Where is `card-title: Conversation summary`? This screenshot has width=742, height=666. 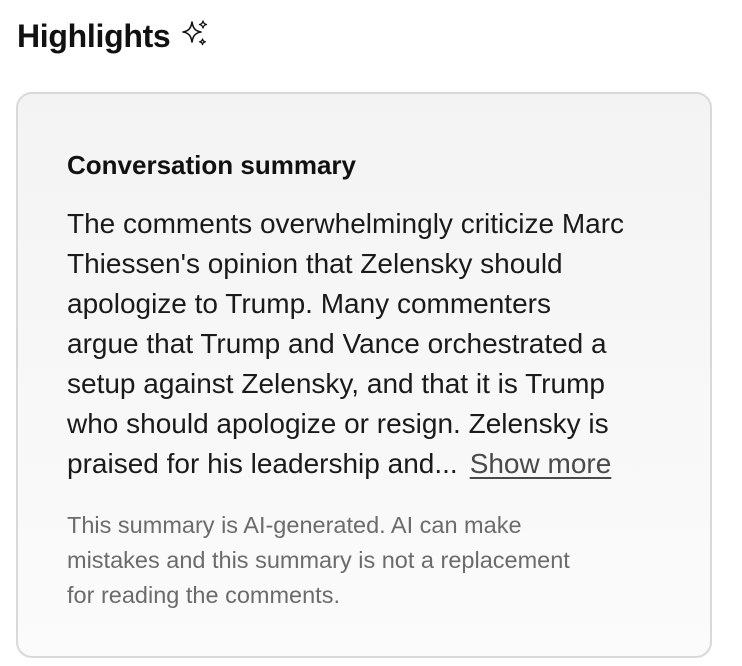 card-title: Conversation summary is located at coordinates (211, 165).